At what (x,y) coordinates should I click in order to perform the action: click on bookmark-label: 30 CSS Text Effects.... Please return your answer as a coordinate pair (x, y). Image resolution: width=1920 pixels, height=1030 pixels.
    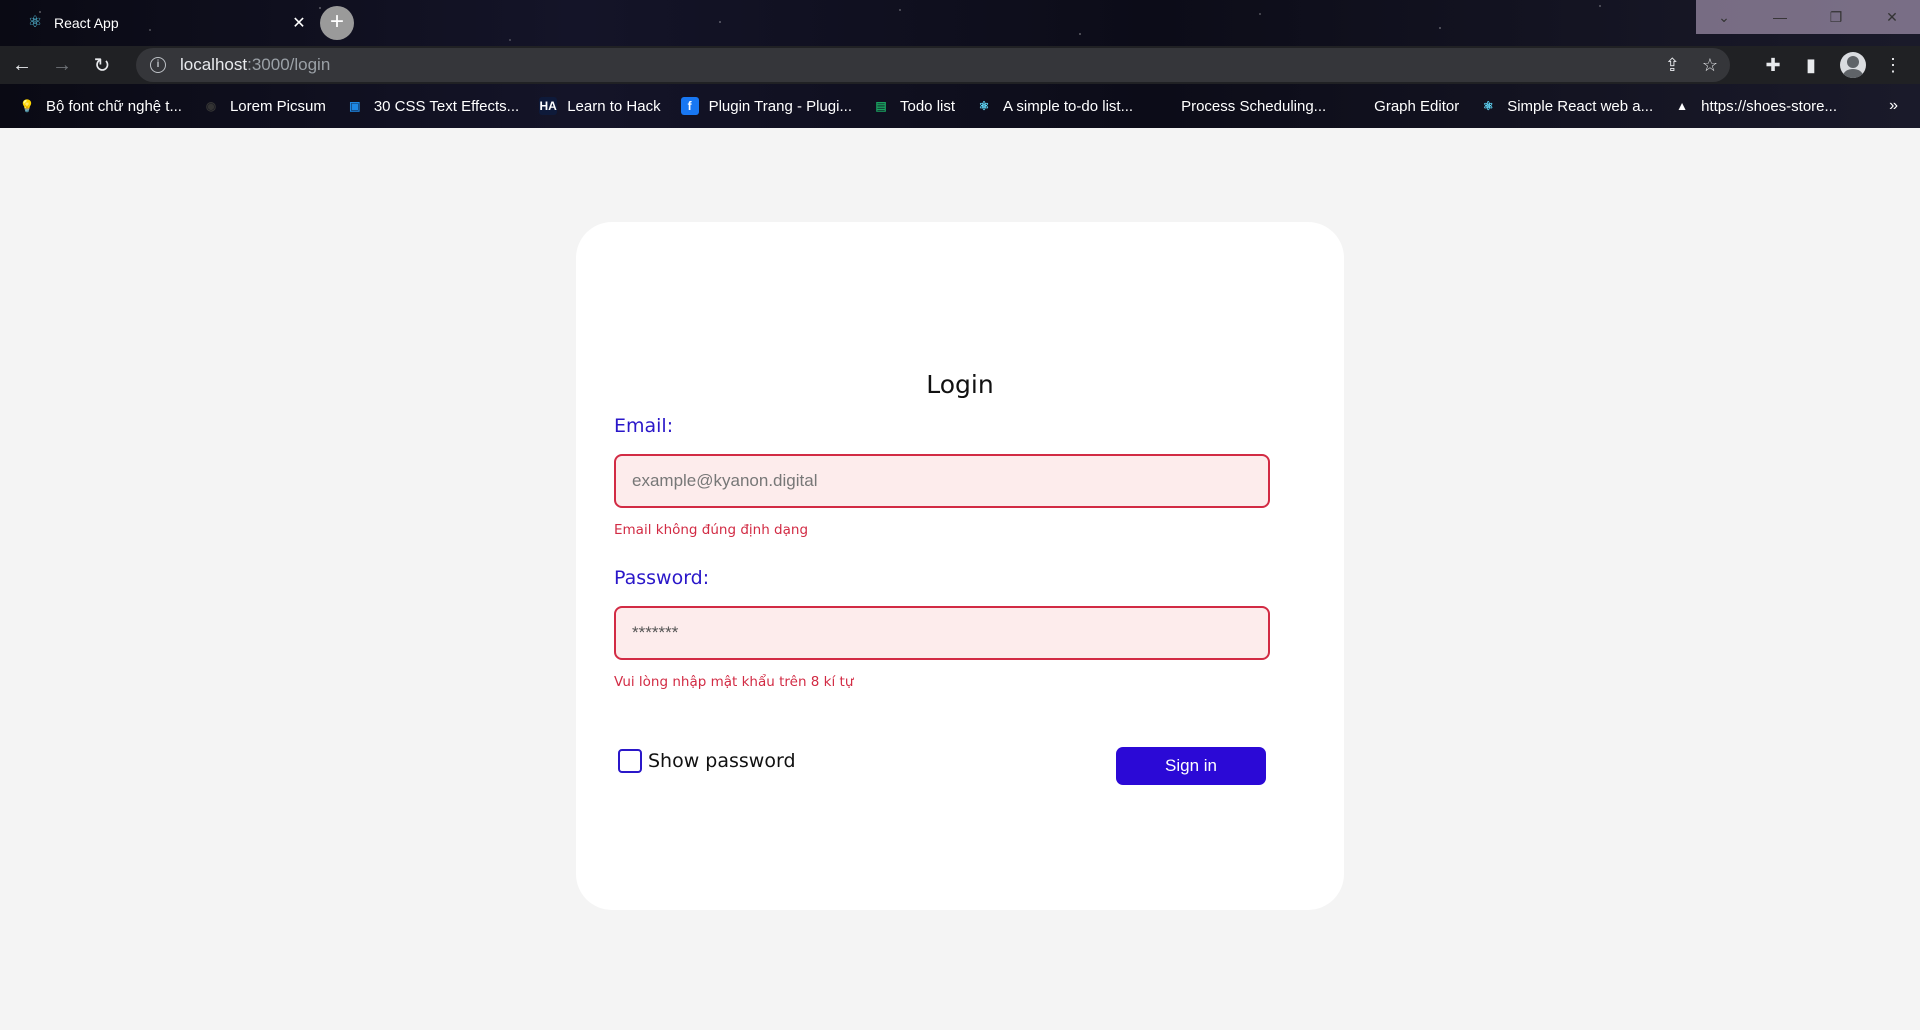
    Looking at the image, I should click on (446, 106).